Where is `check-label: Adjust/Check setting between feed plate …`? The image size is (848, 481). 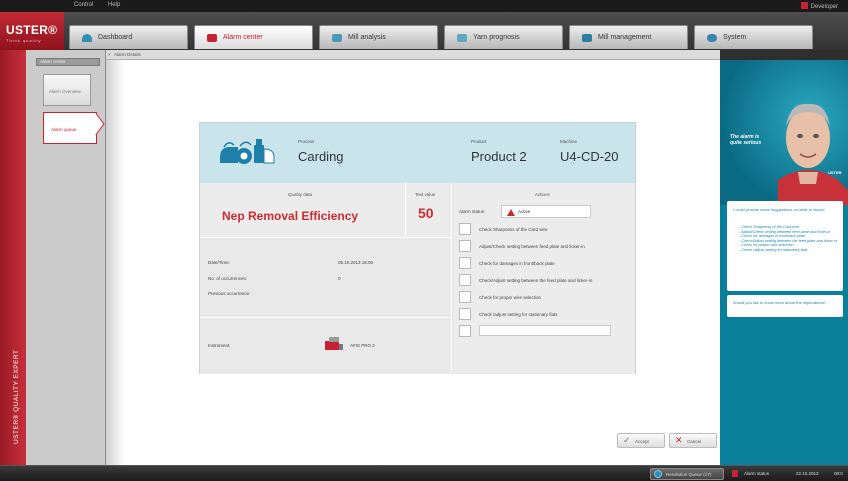
check-label: Adjust/Check setting between feed plate … is located at coordinates (532, 246).